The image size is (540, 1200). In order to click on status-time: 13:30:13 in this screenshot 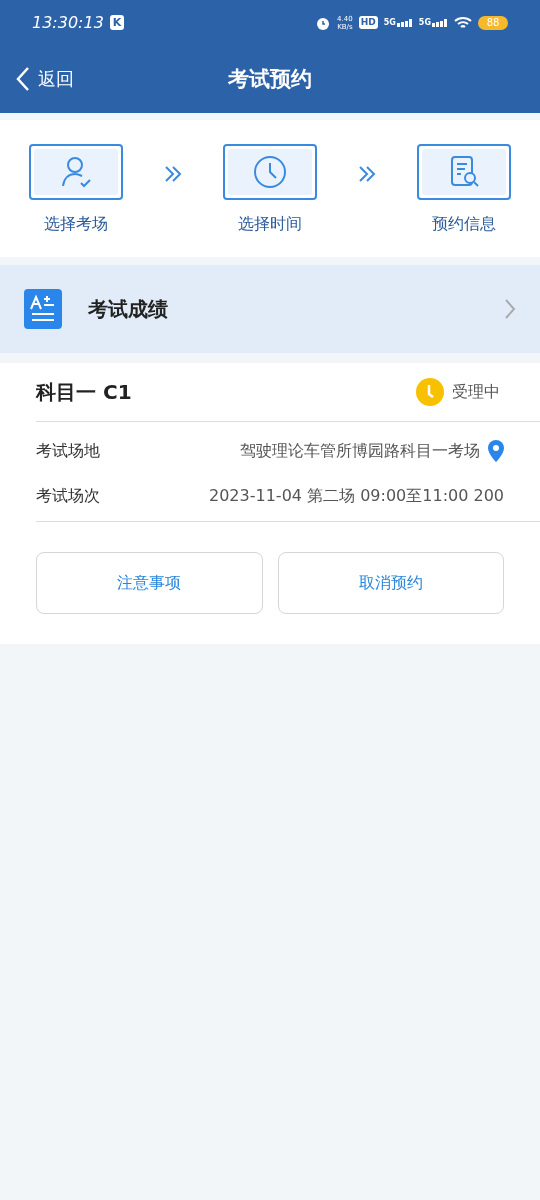, I will do `click(68, 22)`.